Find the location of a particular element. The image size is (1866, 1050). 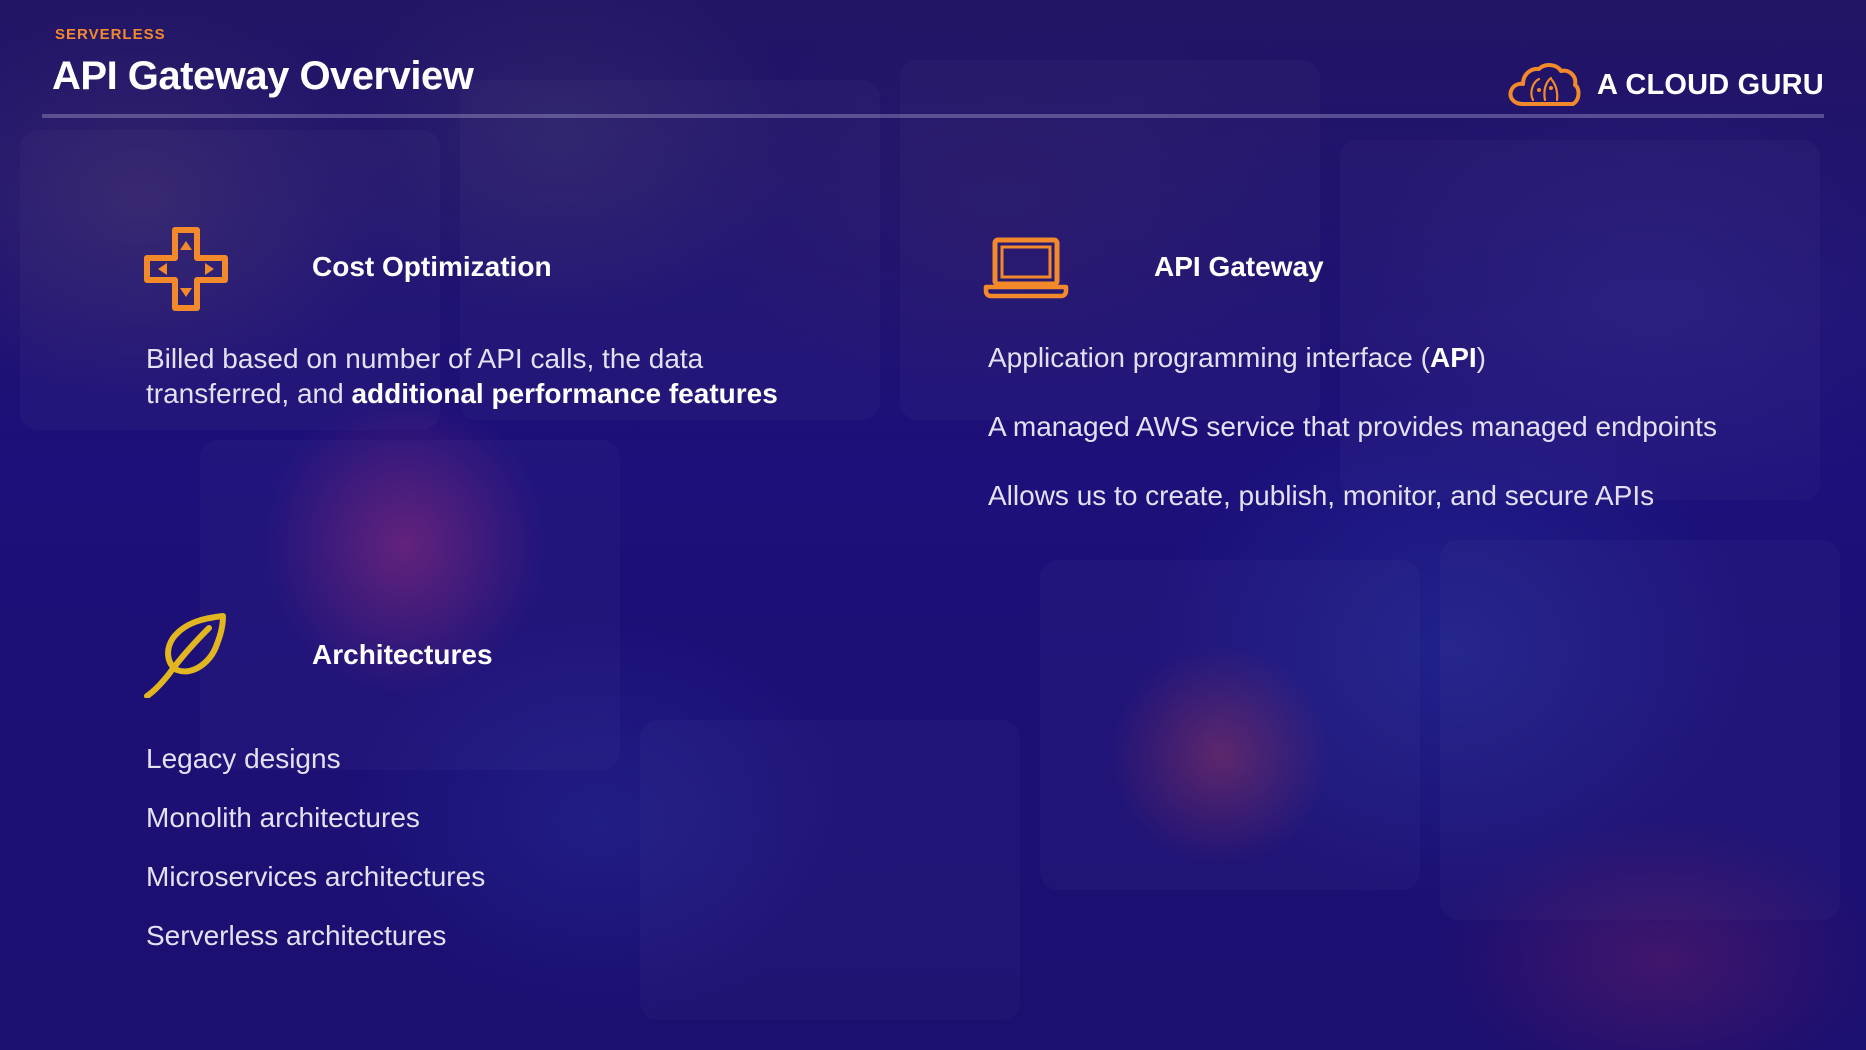

cloud-logo-icon is located at coordinates (1544, 84).